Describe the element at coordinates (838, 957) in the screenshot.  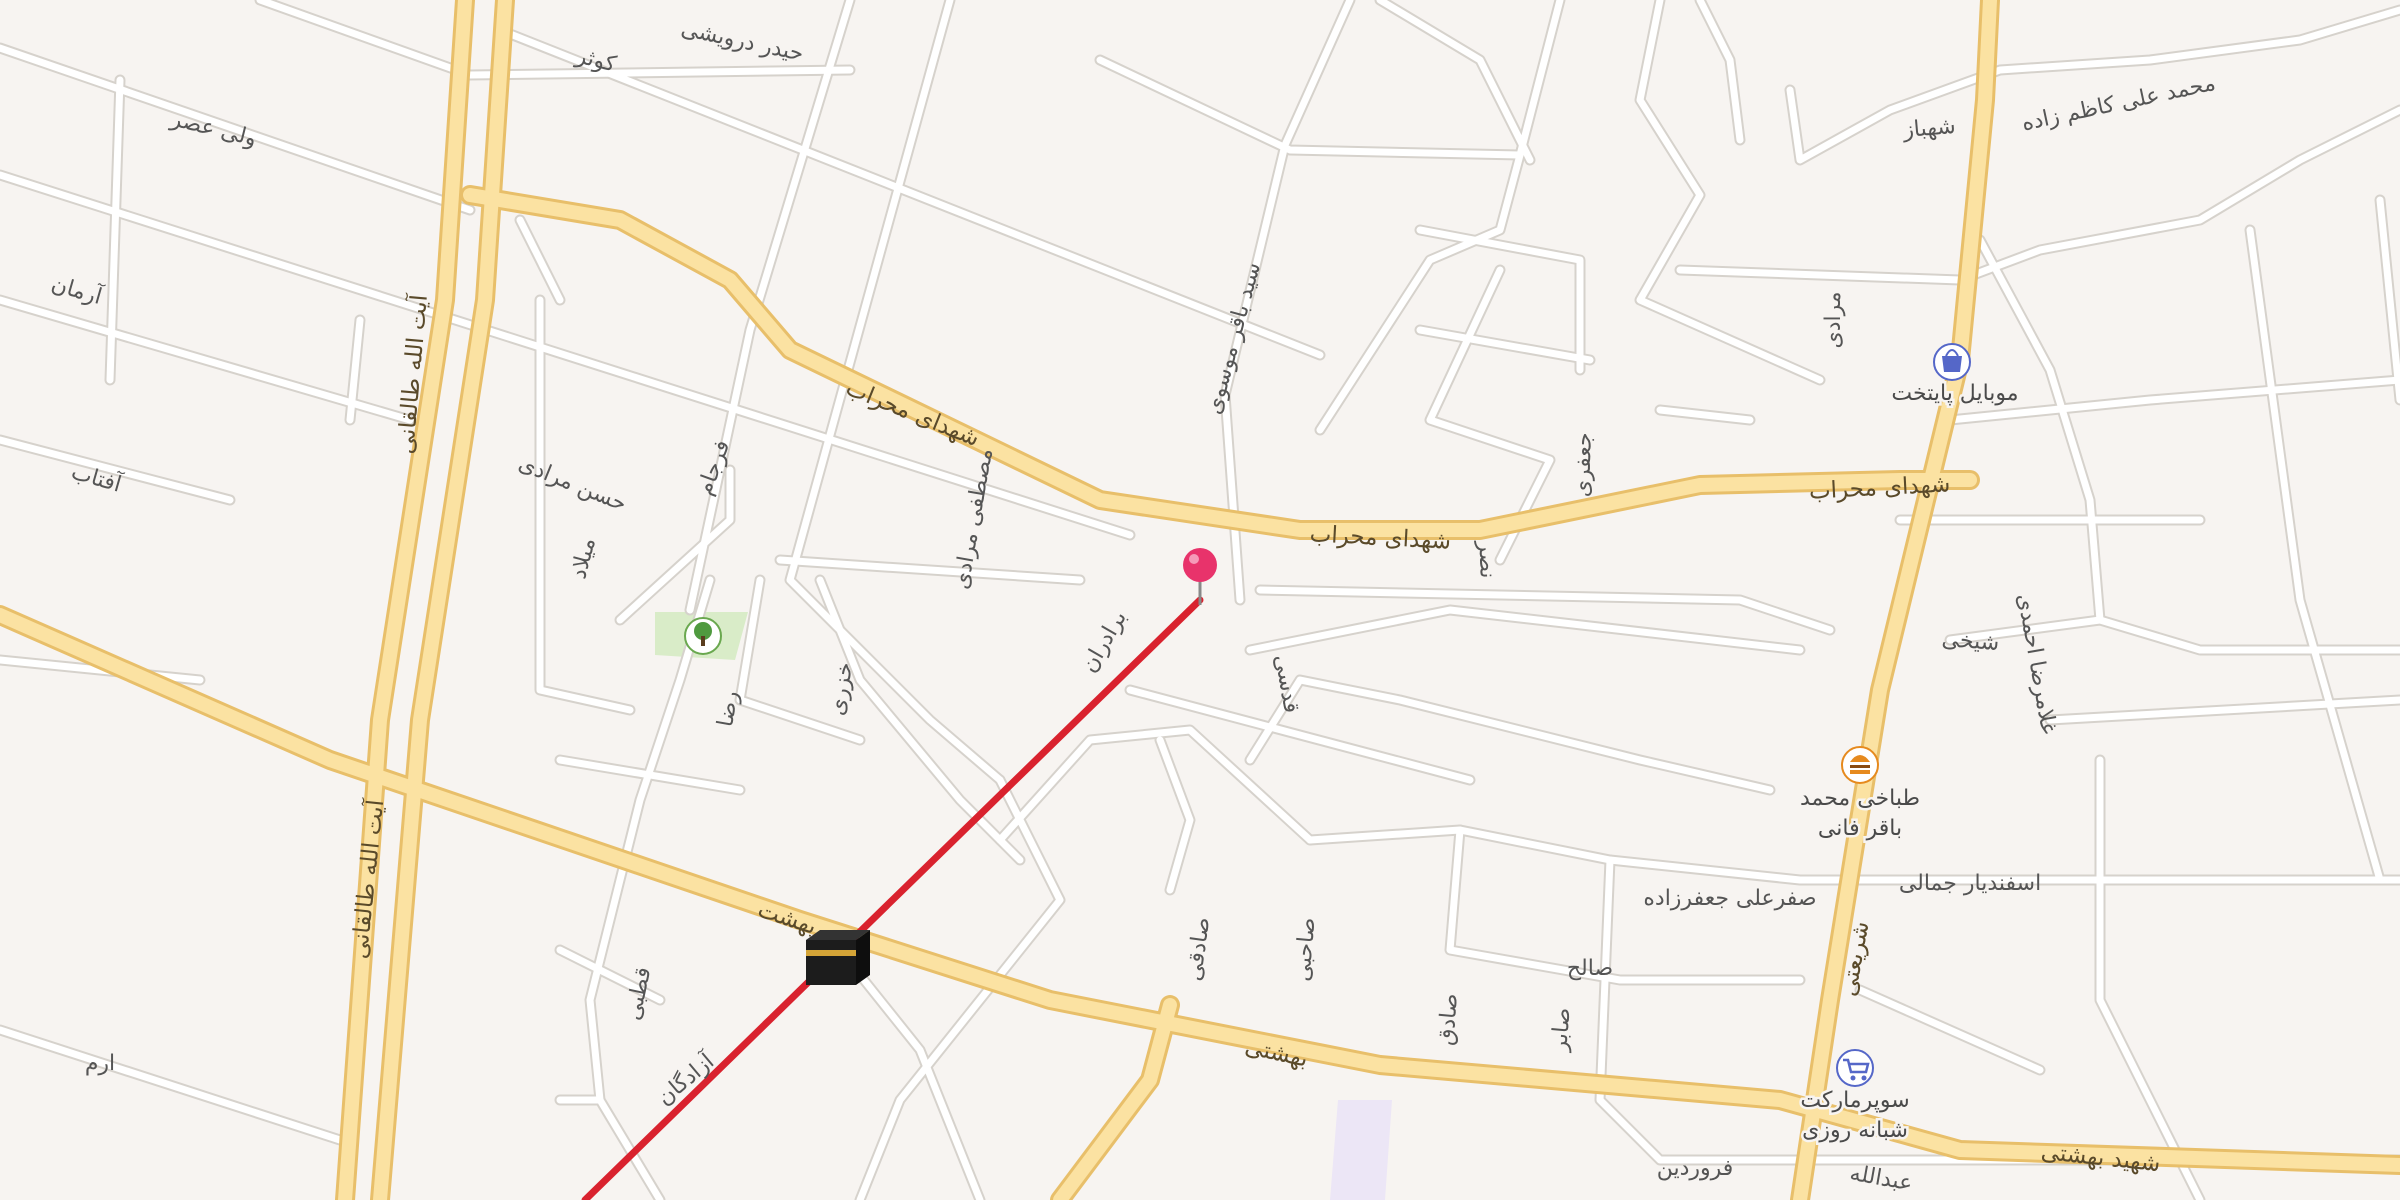
I see `kaaba-icon` at that location.